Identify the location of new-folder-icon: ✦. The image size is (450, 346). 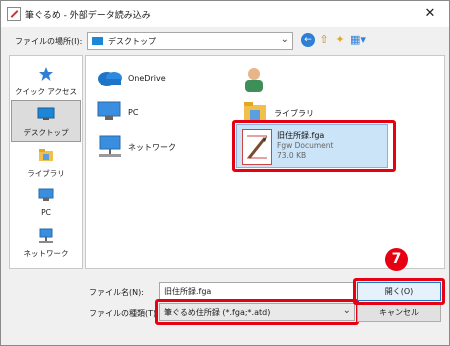
(340, 40).